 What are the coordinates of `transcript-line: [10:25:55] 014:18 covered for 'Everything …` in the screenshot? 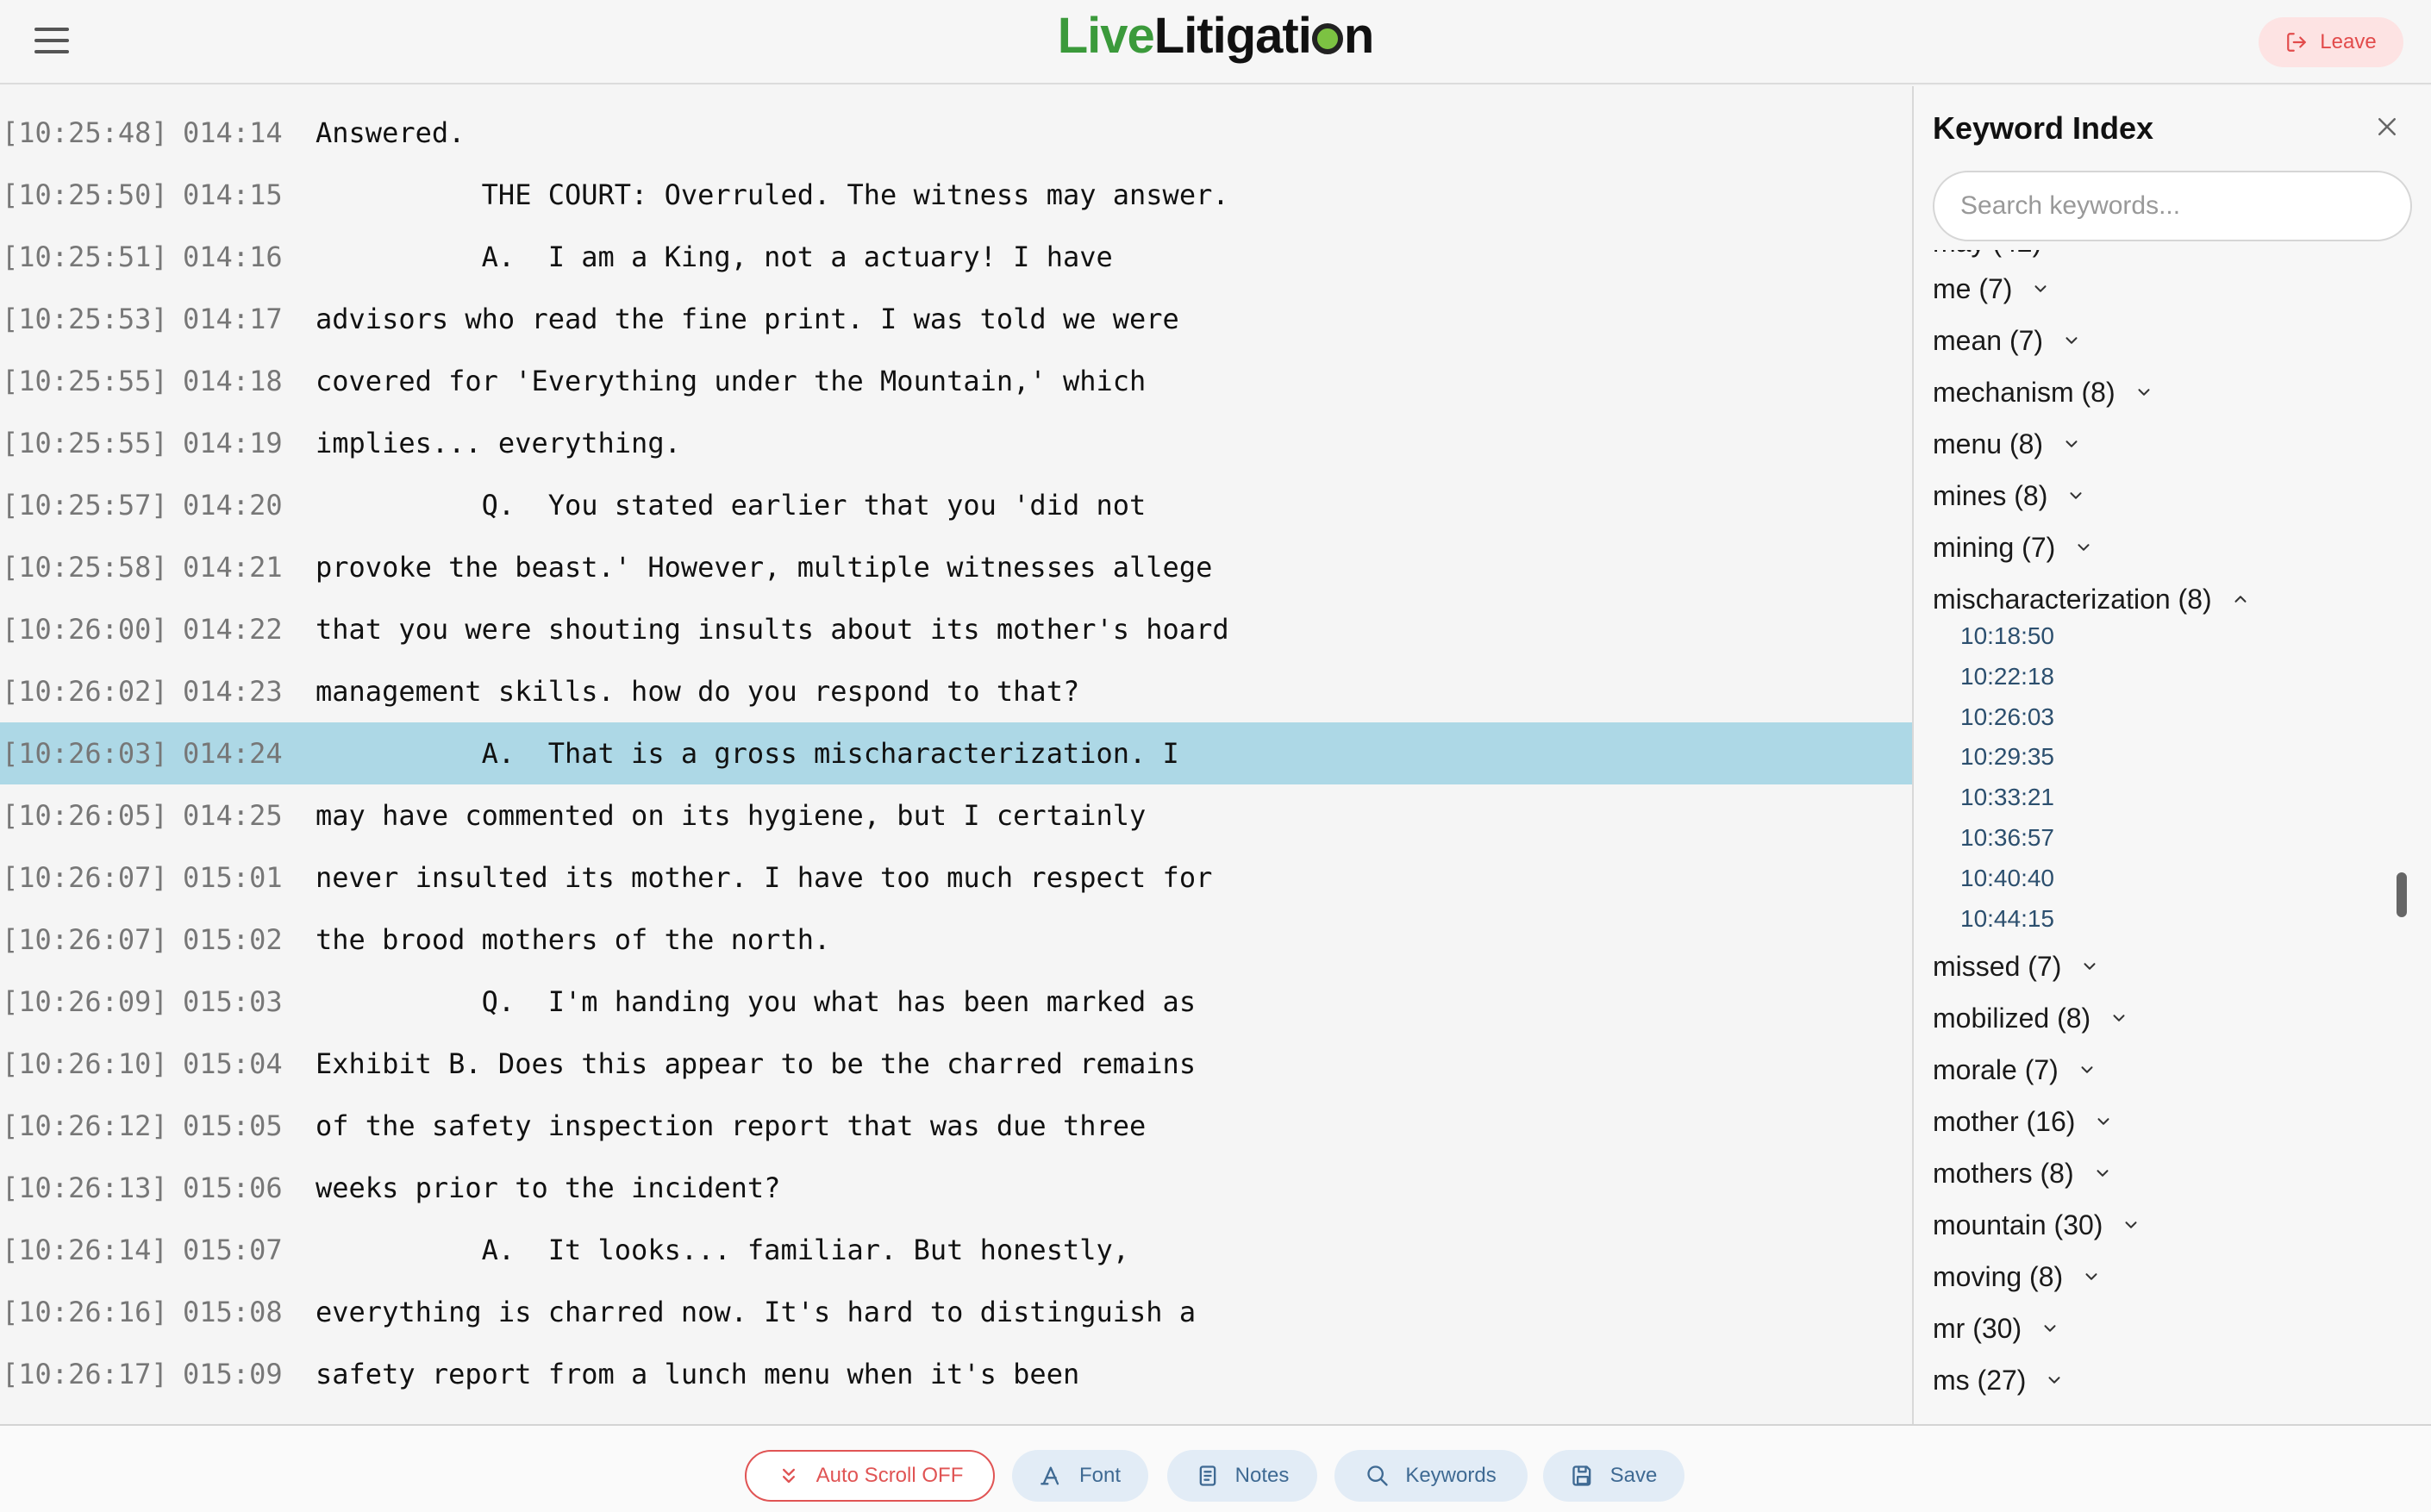 It's located at (956, 381).